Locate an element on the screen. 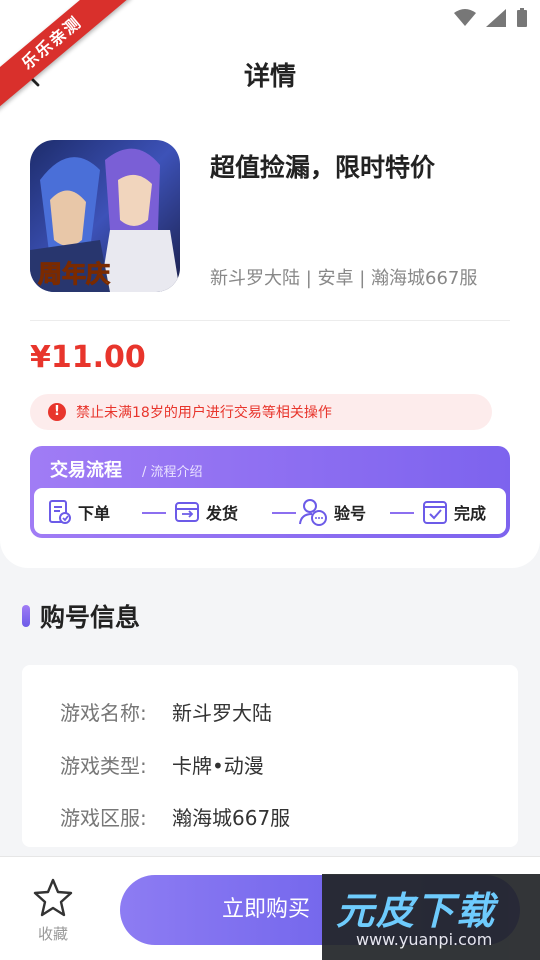 Image resolution: width=540 pixels, height=960 pixels. info-value: 新斗罗大陆 is located at coordinates (222, 713).